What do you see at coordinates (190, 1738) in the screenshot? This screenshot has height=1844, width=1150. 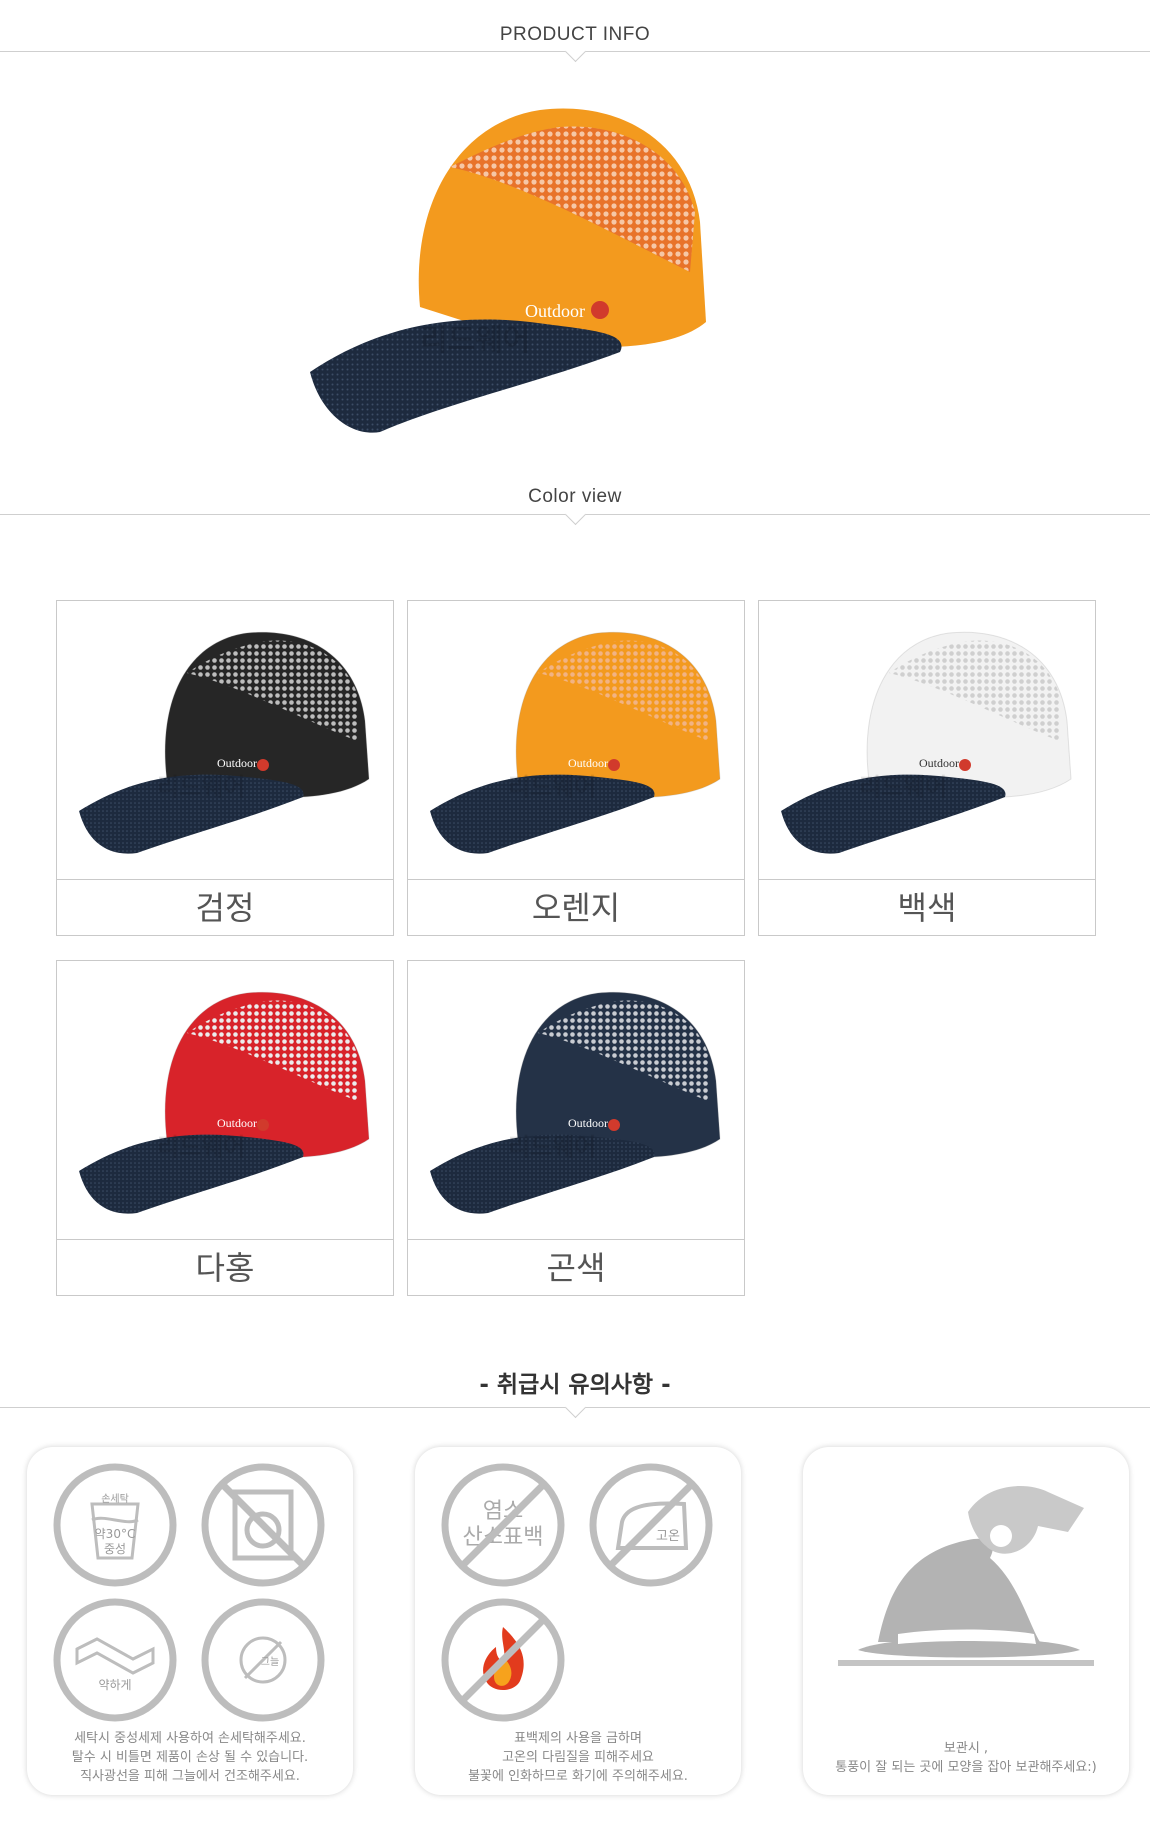 I see `care-line: 세탁시 중성세제 사용하여 손세탁해주세요.` at bounding box center [190, 1738].